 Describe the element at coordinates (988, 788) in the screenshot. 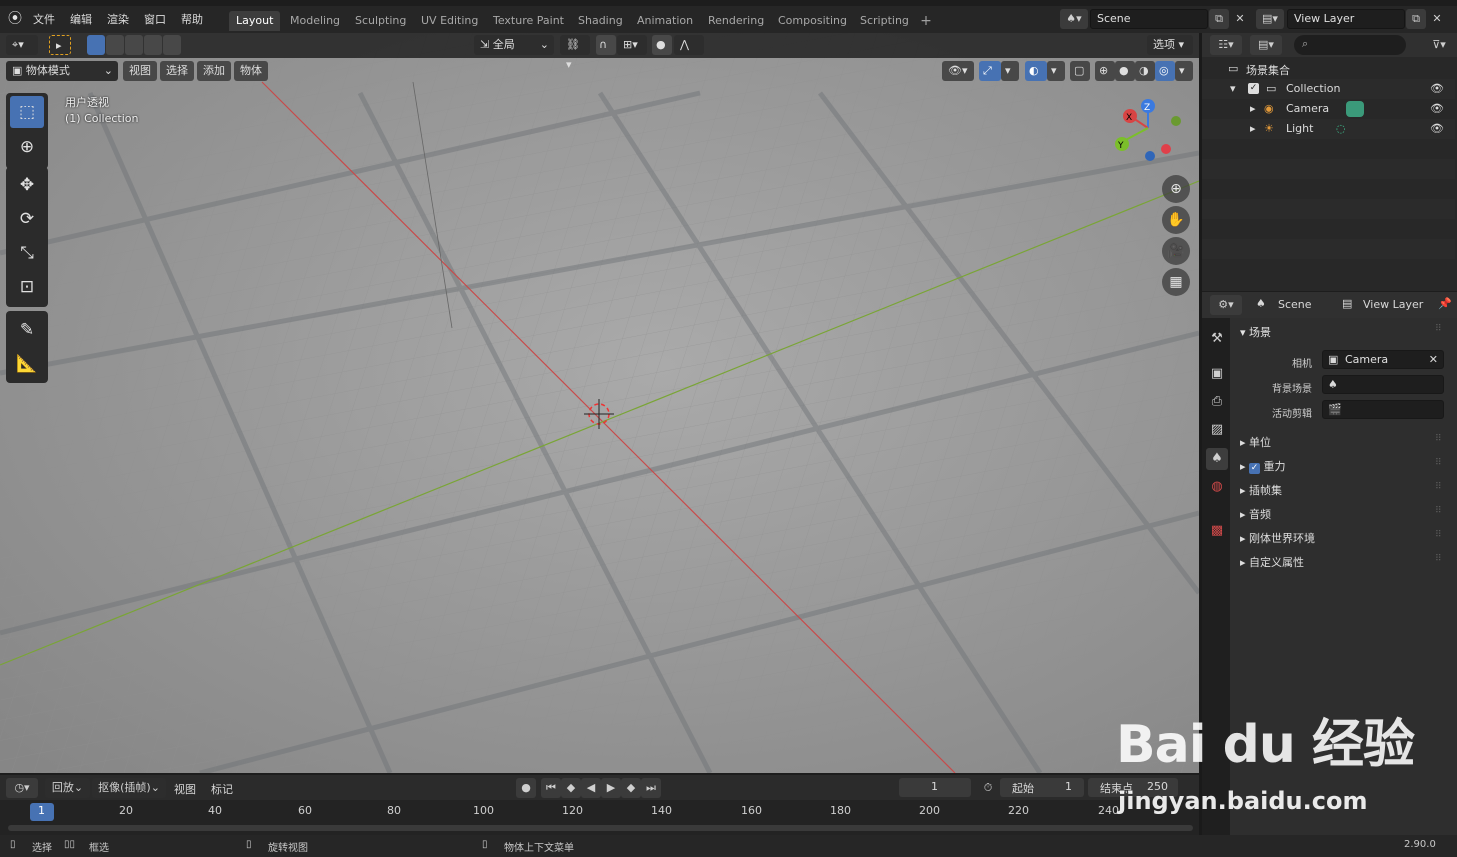

I see `stopwatch-icon: ⏱` at that location.